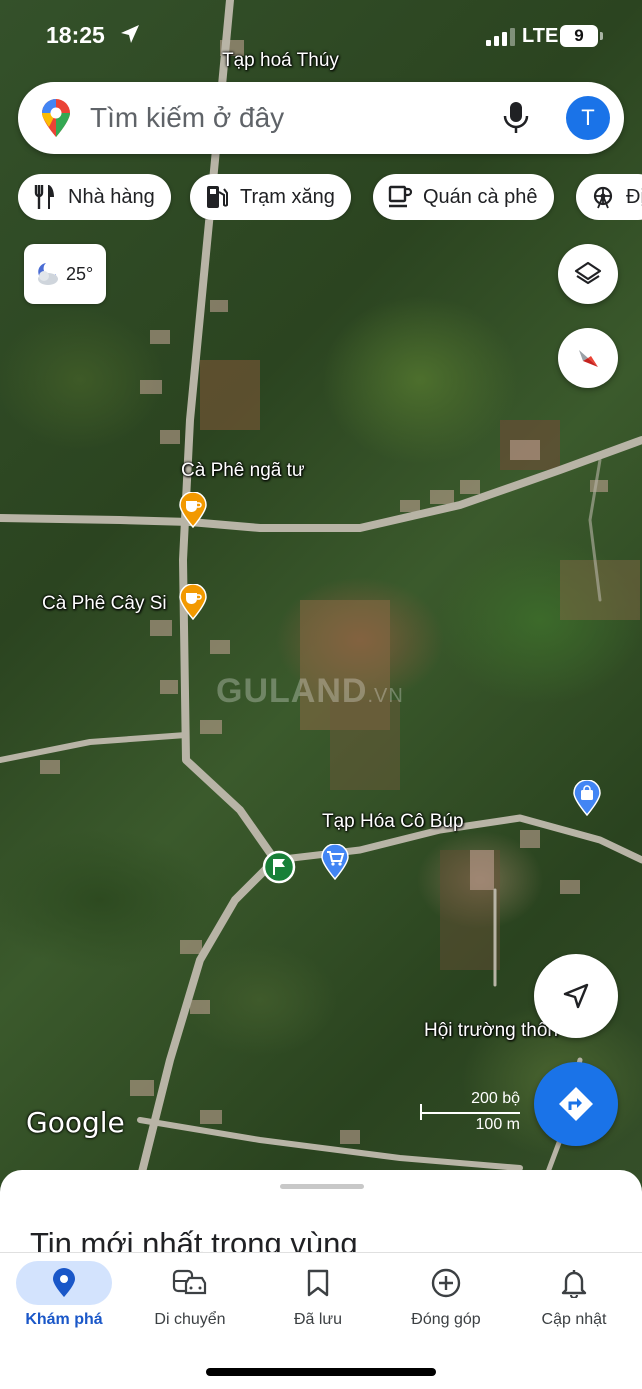 This screenshot has height=1389, width=642. What do you see at coordinates (321, 1372) in the screenshot?
I see `home-indicator` at bounding box center [321, 1372].